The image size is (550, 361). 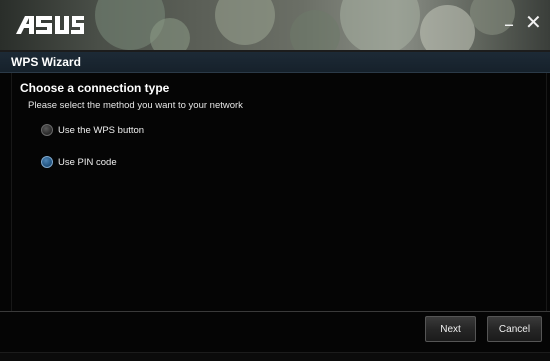 What do you see at coordinates (275, 356) in the screenshot?
I see `window-bottom-edge` at bounding box center [275, 356].